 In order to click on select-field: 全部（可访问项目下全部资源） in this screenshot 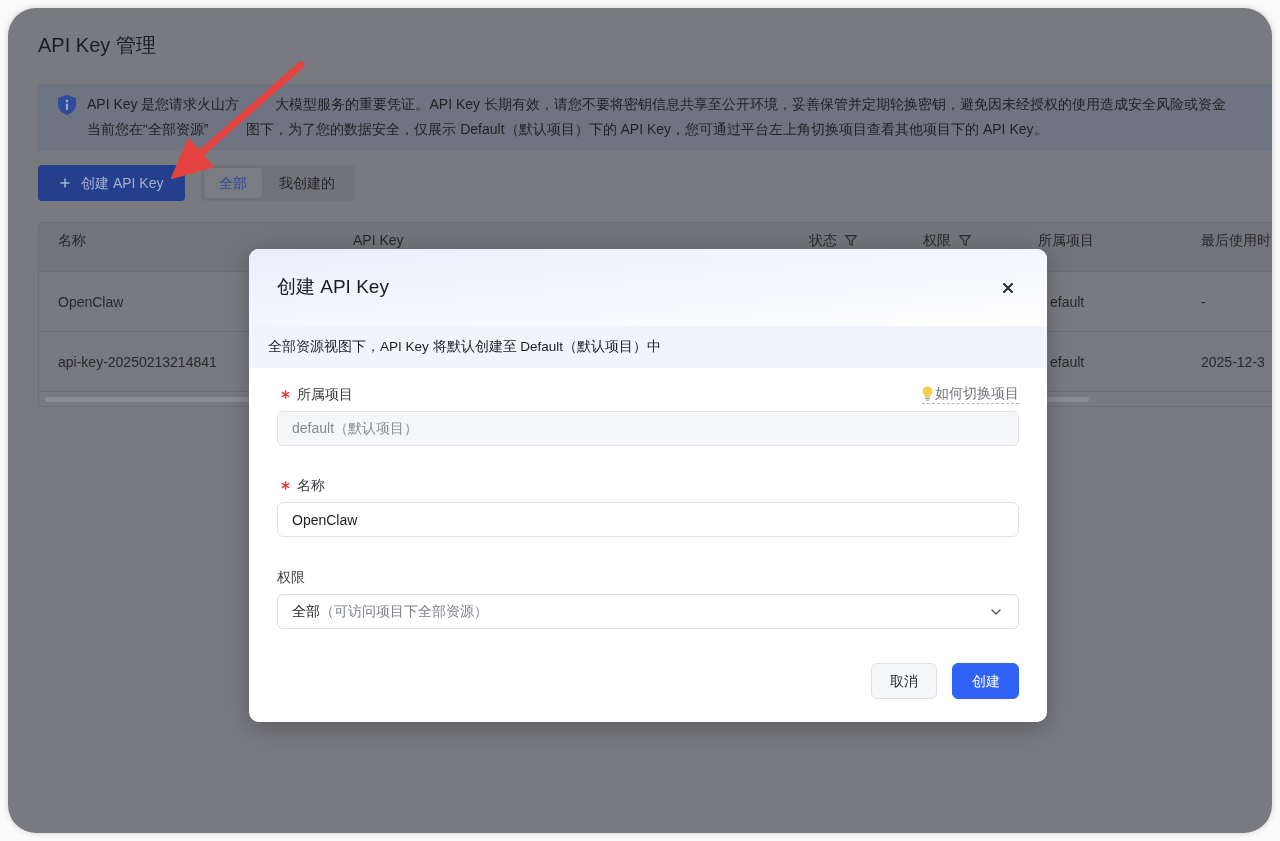, I will do `click(648, 611)`.